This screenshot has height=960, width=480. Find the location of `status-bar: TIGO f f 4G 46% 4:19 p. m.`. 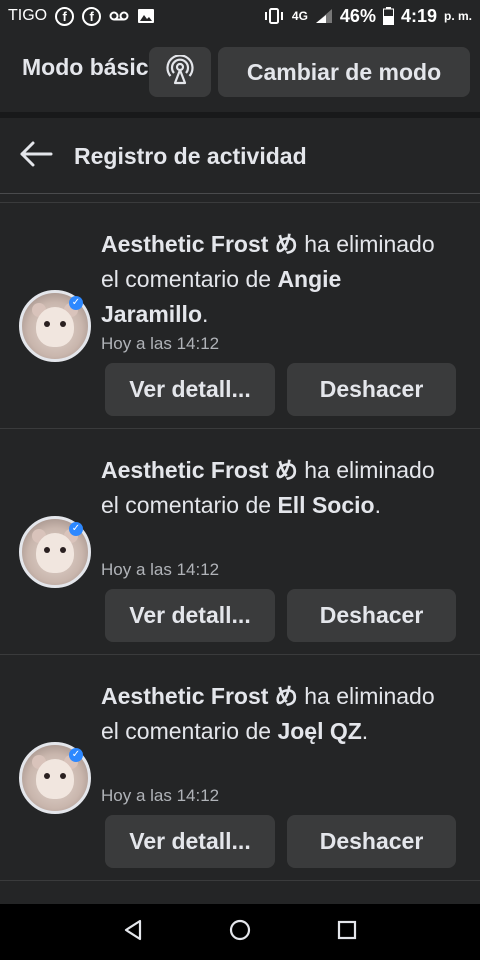

status-bar: TIGO f f 4G 46% 4:19 p. m. is located at coordinates (240, 16).